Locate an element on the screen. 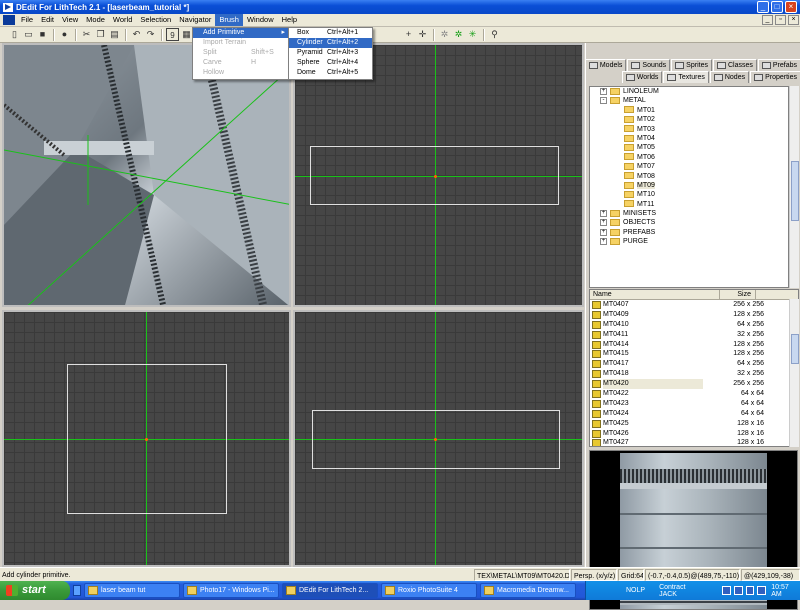 Image resolution: width=800 pixels, height=610 pixels. expand-toggle-icon: - is located at coordinates (603, 101).